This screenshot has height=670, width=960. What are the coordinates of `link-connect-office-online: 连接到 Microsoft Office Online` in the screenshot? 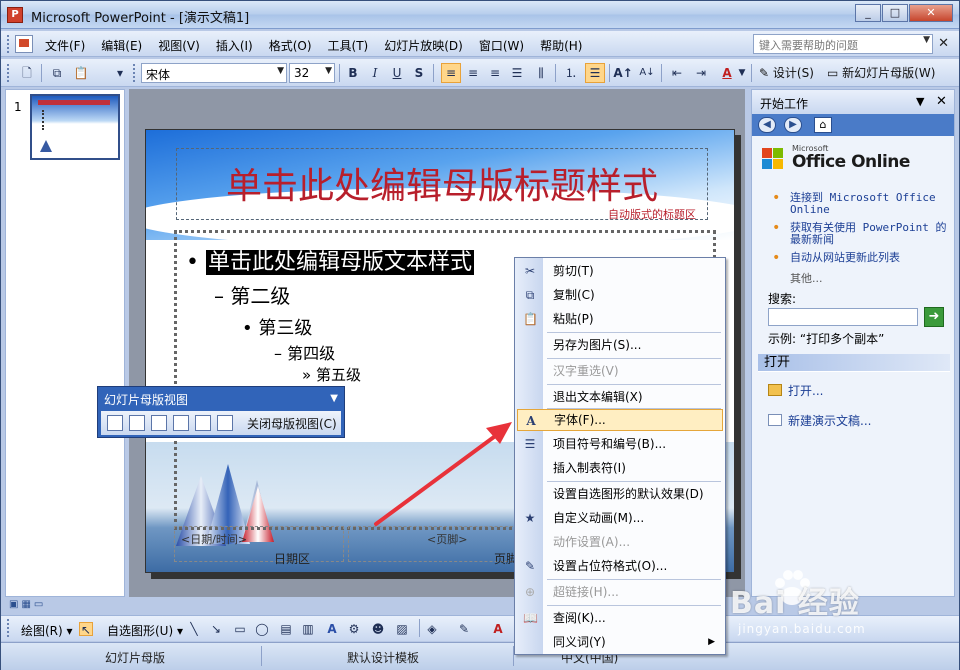 It's located at (857, 204).